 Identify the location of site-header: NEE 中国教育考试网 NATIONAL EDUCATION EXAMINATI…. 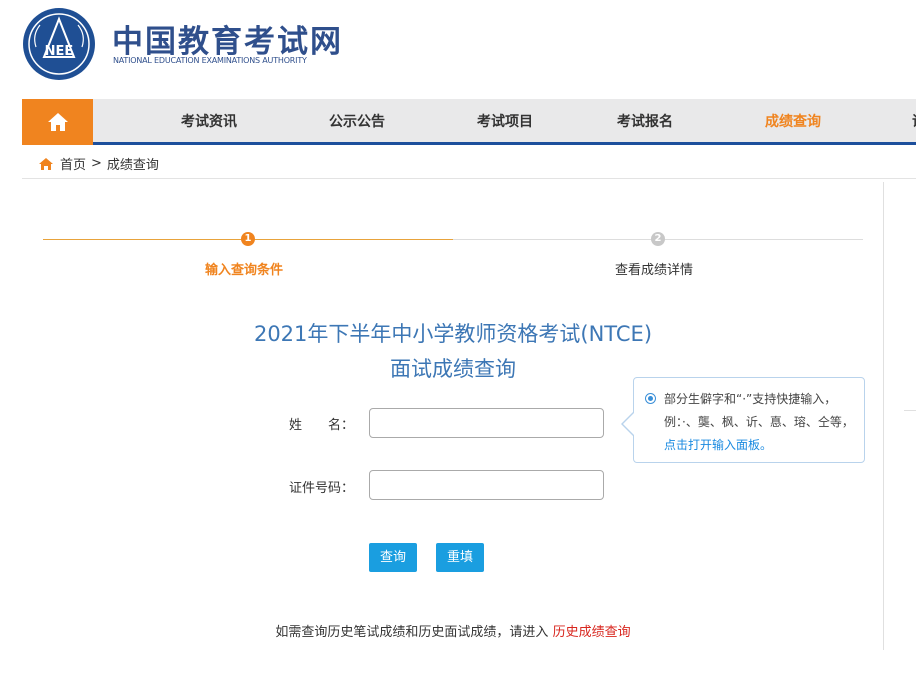
(458, 49).